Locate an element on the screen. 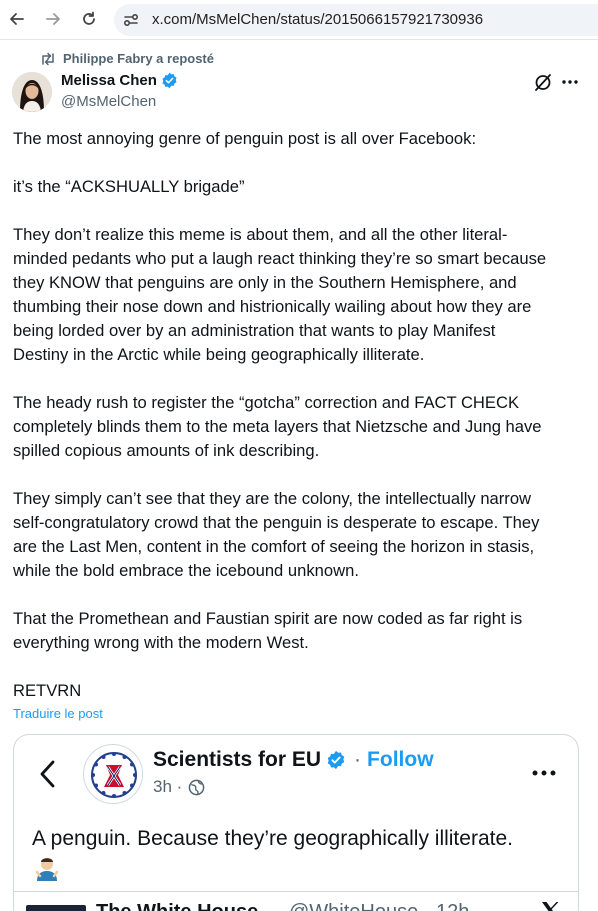 Image resolution: width=598 pixels, height=911 pixels. author-handle: @MsMelChen is located at coordinates (108, 101).